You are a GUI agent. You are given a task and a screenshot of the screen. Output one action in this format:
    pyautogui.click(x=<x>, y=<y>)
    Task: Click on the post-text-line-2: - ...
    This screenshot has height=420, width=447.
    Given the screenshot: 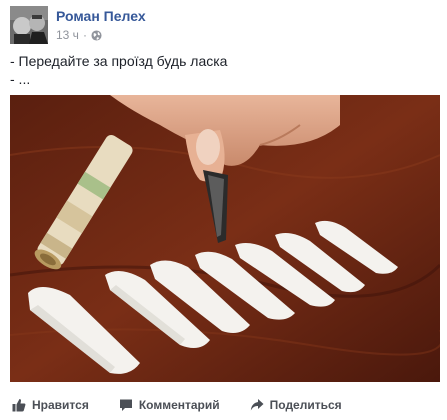 What is the action you would take?
    pyautogui.click(x=20, y=79)
    